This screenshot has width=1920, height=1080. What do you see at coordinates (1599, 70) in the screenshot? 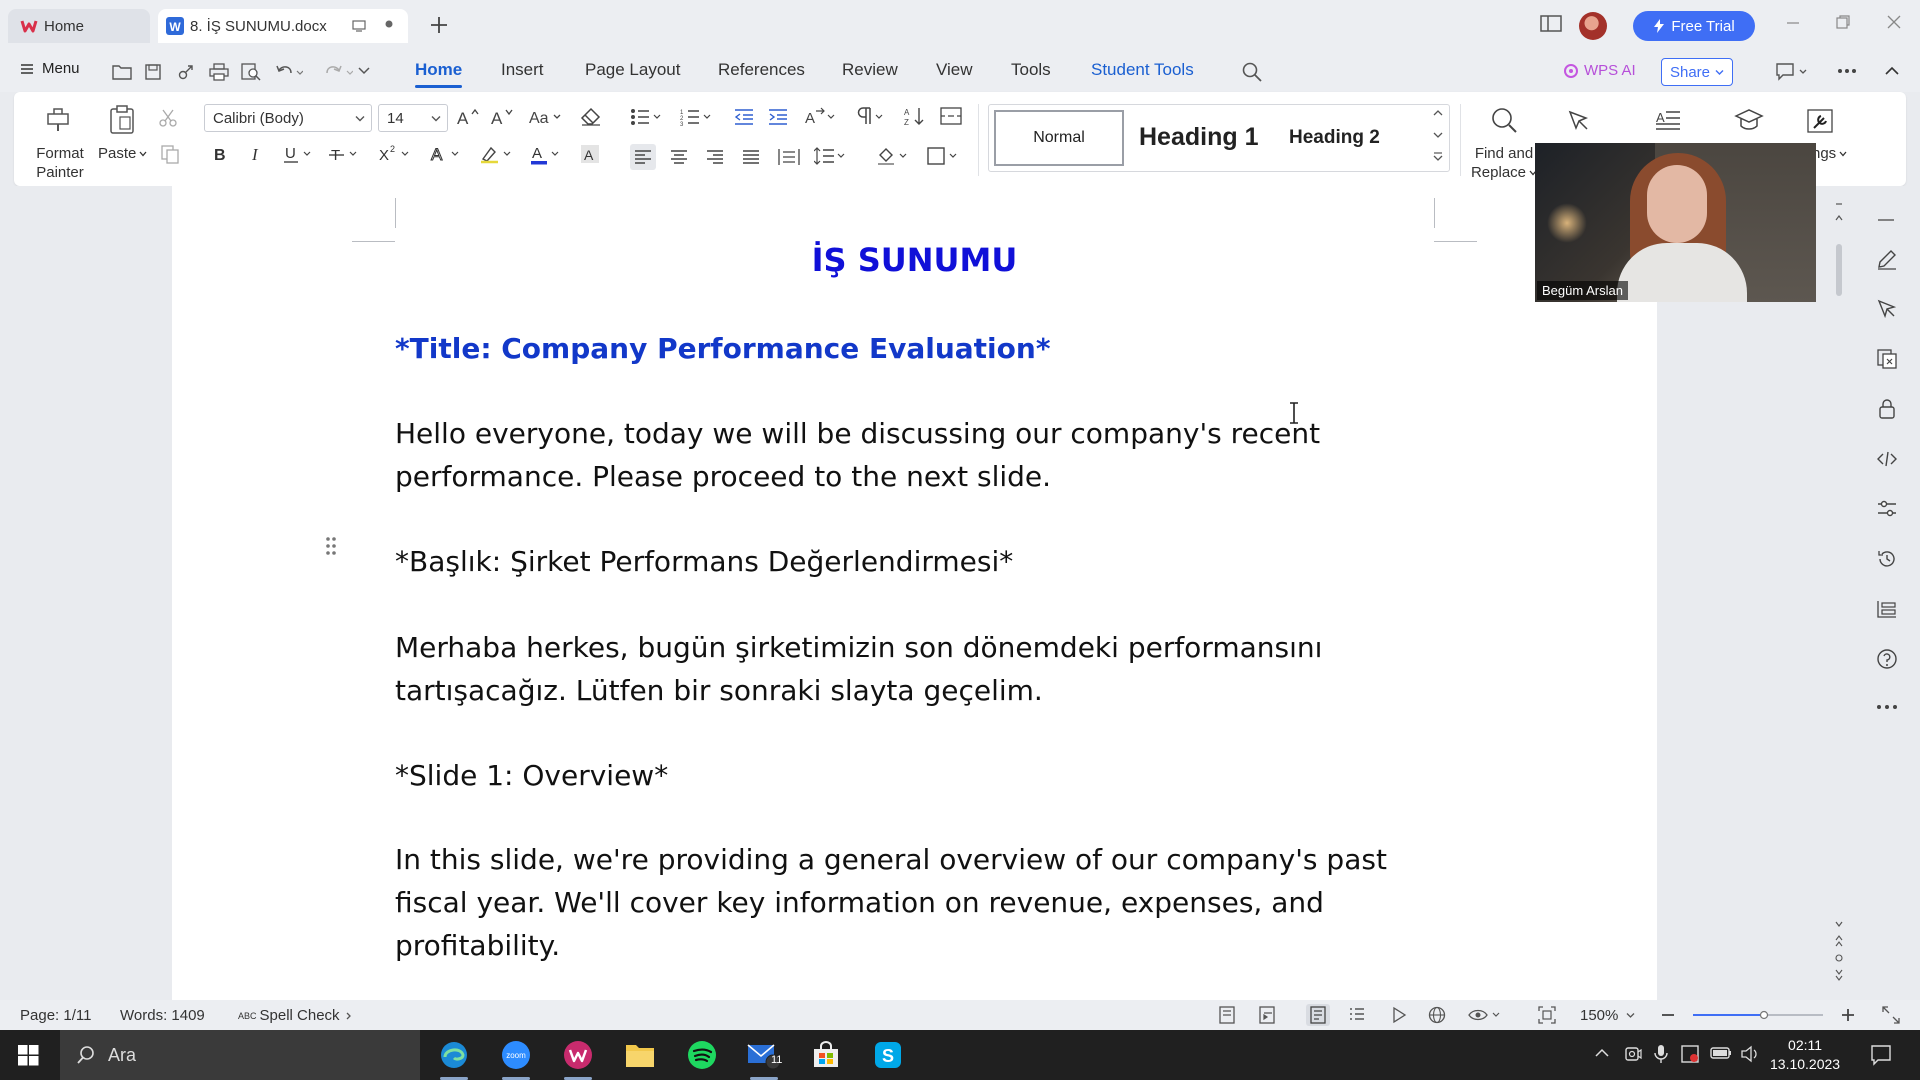
I see `wps-ai-button: WPS AI` at bounding box center [1599, 70].